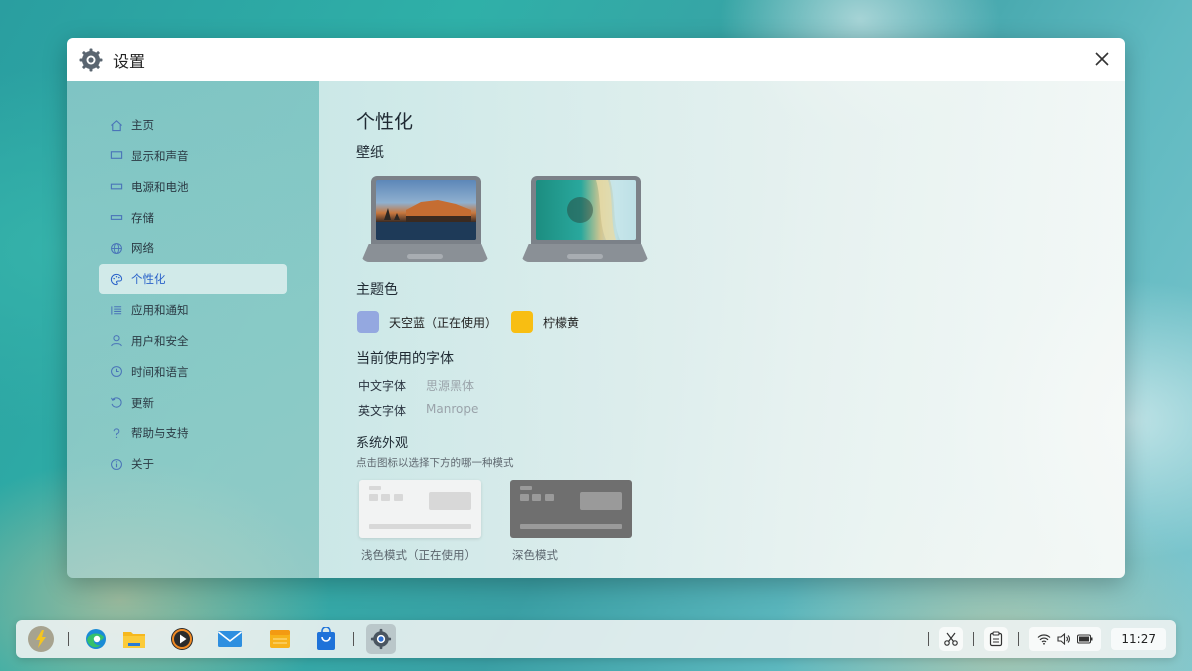  Describe the element at coordinates (142, 402) in the screenshot. I see `sidebar-item-label: 更新` at that location.